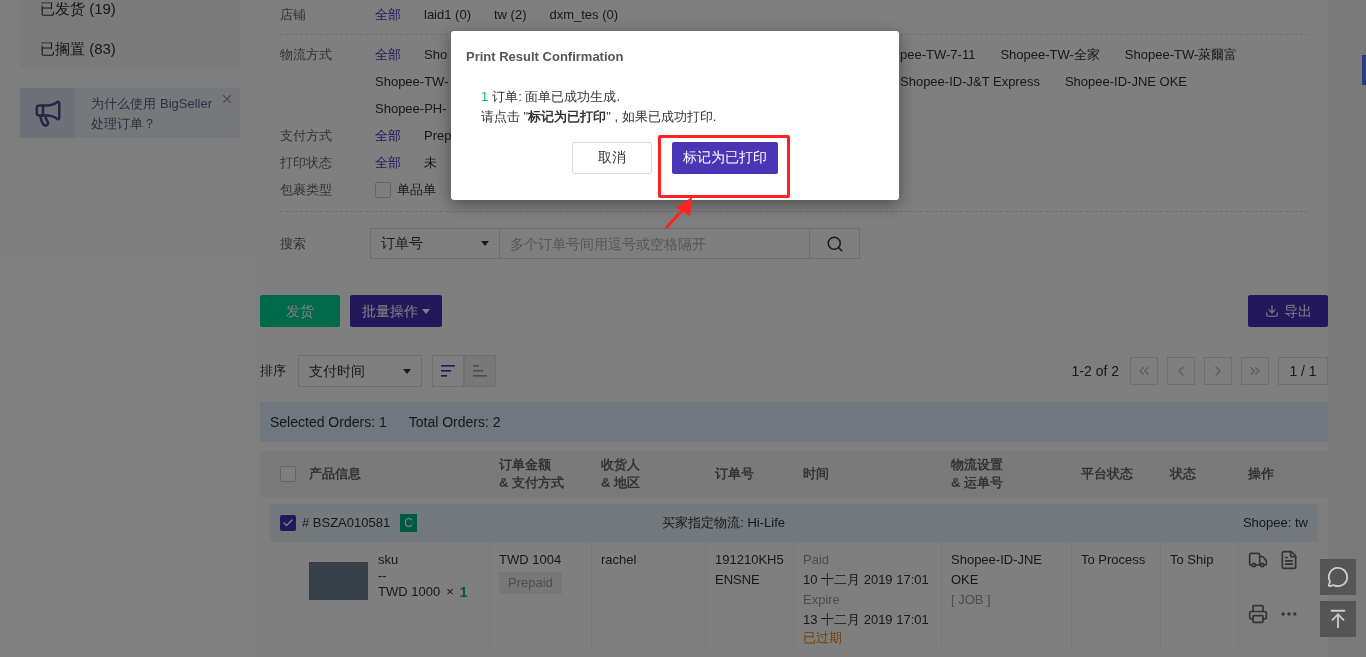  Describe the element at coordinates (430, 162) in the screenshot. I see `filter-option: 未` at that location.